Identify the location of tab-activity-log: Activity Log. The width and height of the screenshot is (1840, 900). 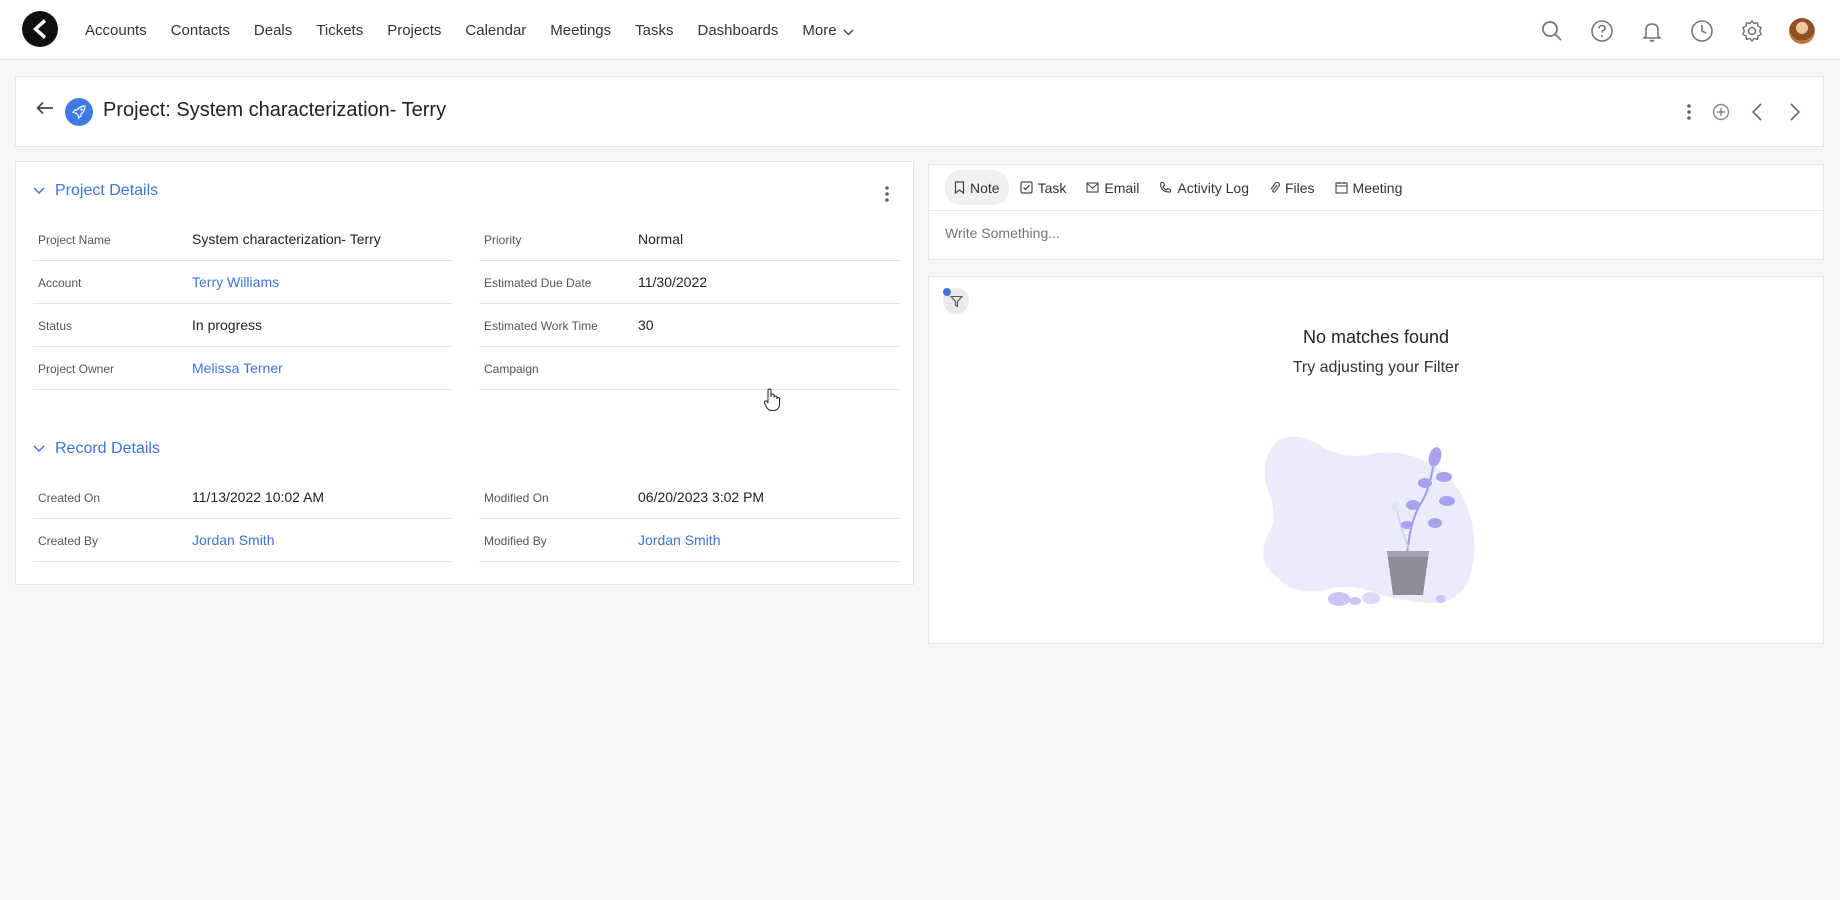
(1204, 187).